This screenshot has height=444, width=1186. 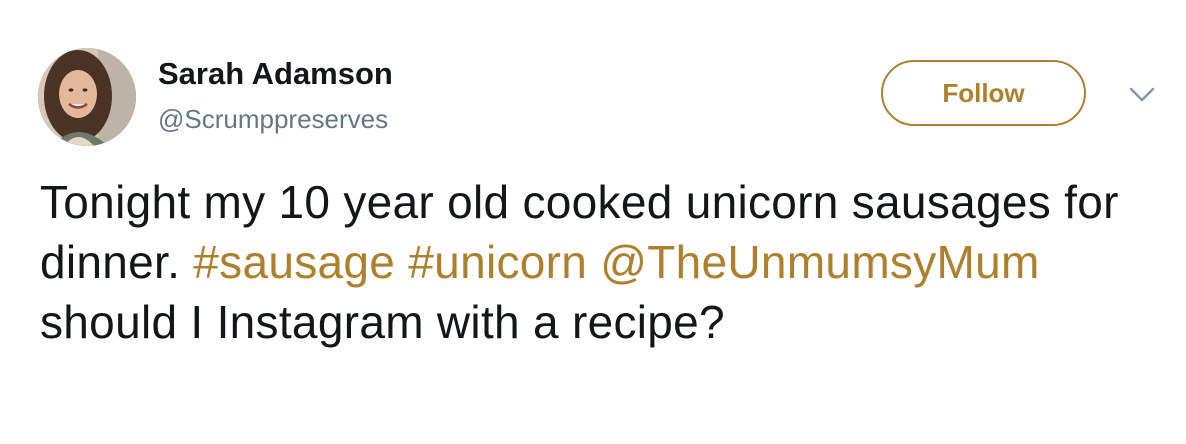 What do you see at coordinates (1142, 95) in the screenshot?
I see `chevron-down-icon` at bounding box center [1142, 95].